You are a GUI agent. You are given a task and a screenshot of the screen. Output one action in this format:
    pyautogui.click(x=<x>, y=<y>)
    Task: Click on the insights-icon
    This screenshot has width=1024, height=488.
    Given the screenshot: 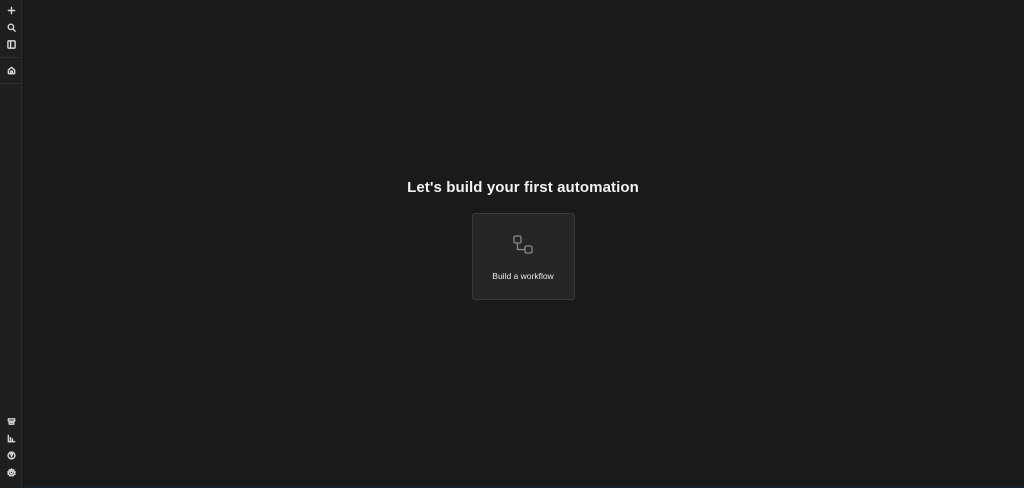 What is the action you would take?
    pyautogui.click(x=11, y=439)
    